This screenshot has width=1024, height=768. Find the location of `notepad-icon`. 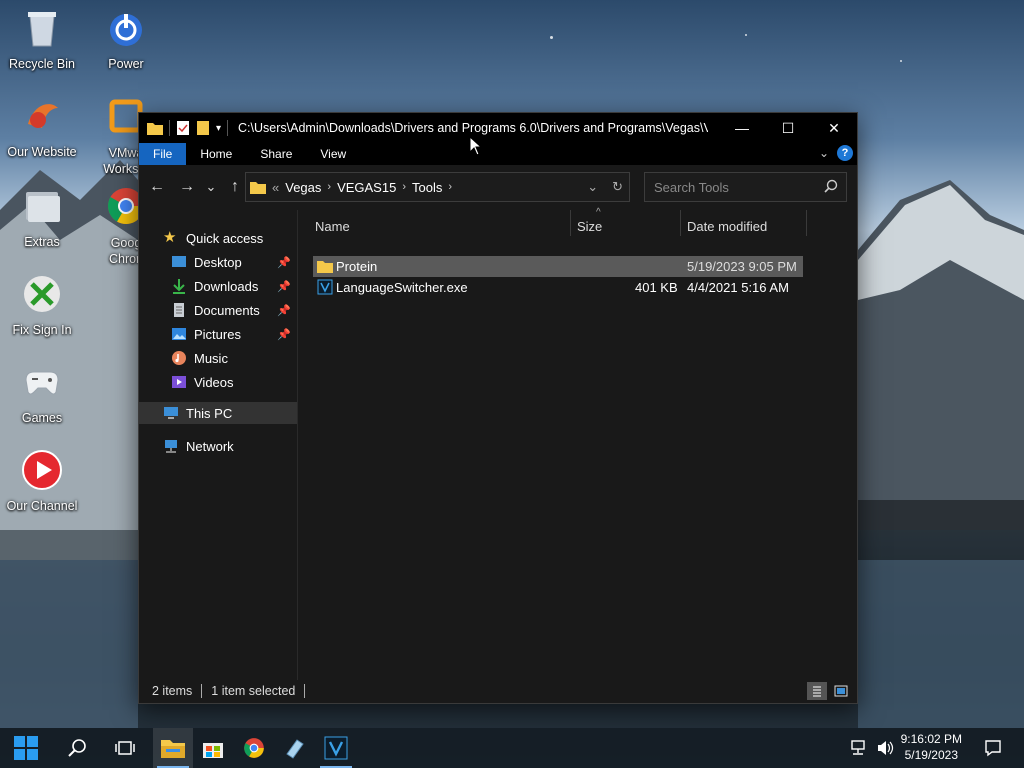

notepad-icon is located at coordinates (295, 749).